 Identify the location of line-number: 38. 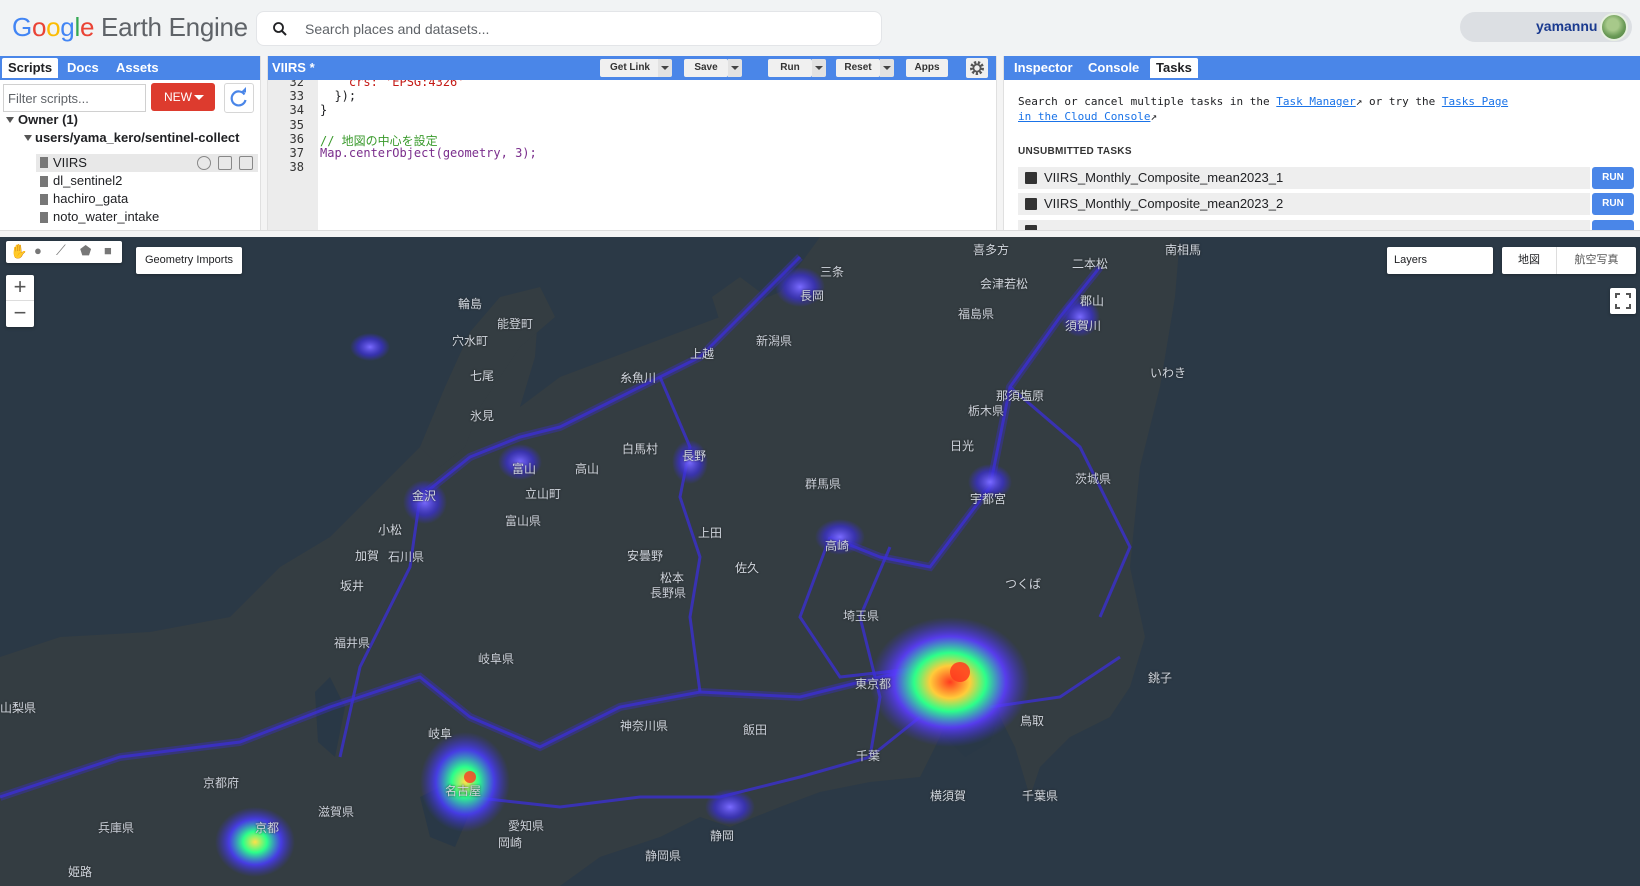
(296, 167).